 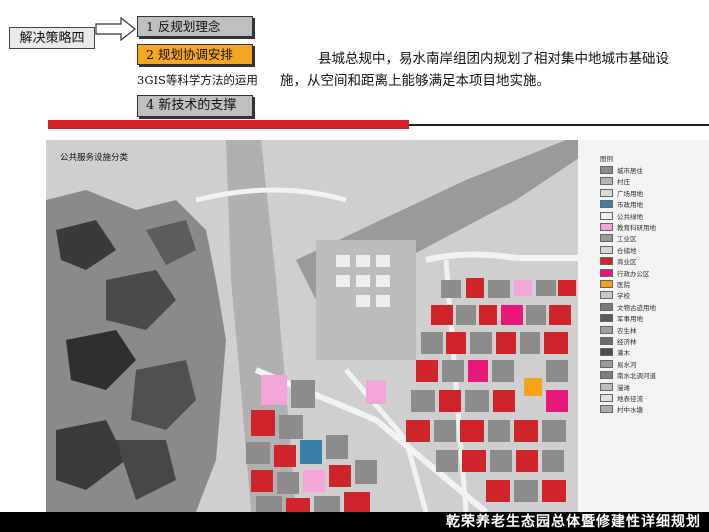 I want to click on legend-label: 仓储地, so click(x=627, y=250).